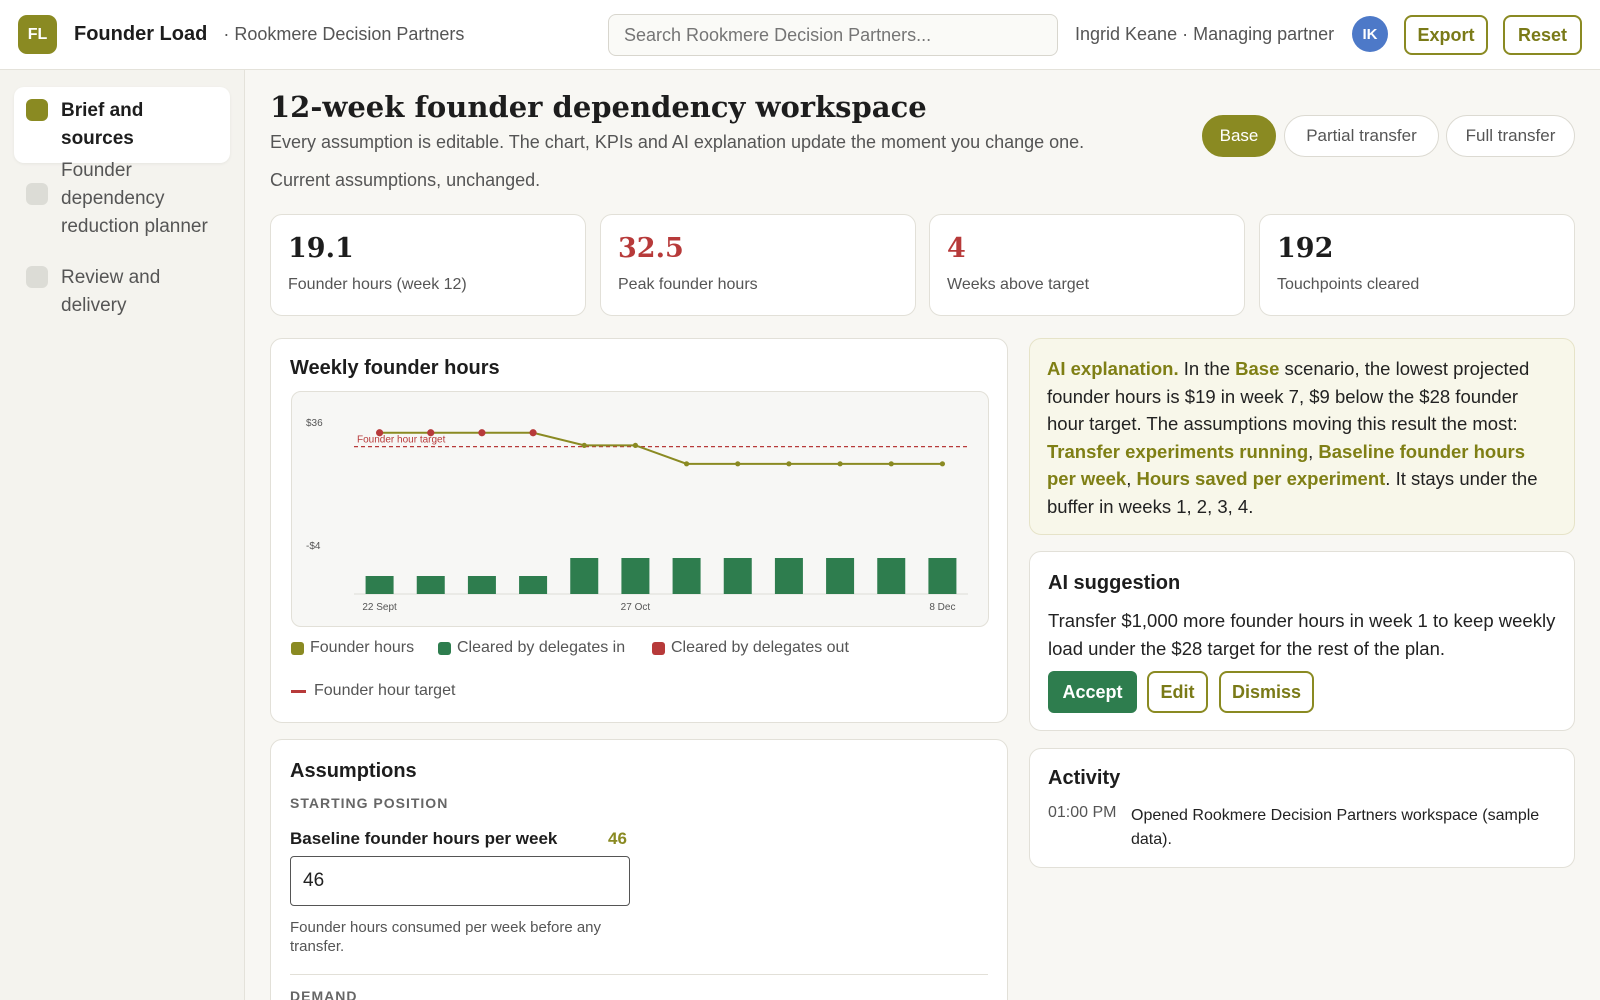  I want to click on ai-text: In the, so click(1207, 368).